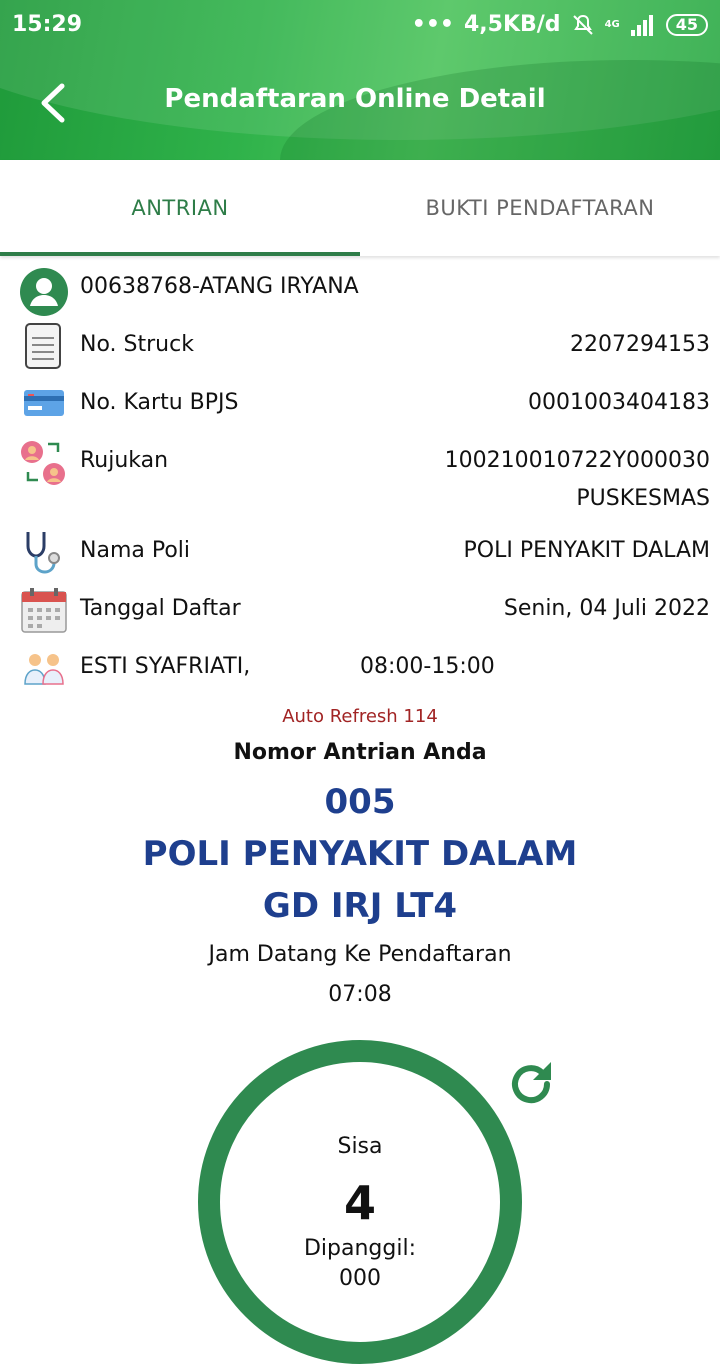 This screenshot has width=720, height=1364. I want to click on doctors-icon, so click(44, 669).